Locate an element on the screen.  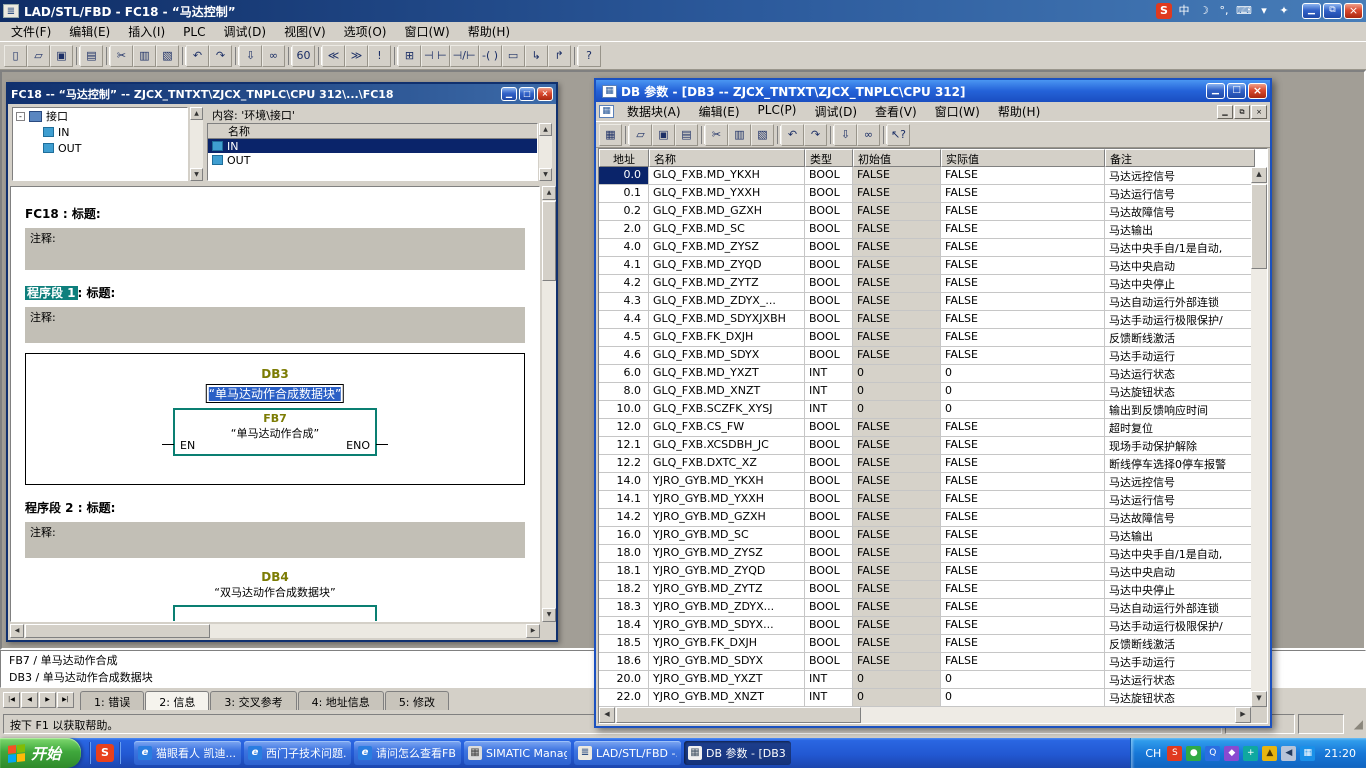
cell-comment: 马达中央手自/1是自动, is located at coordinates (1178, 554).